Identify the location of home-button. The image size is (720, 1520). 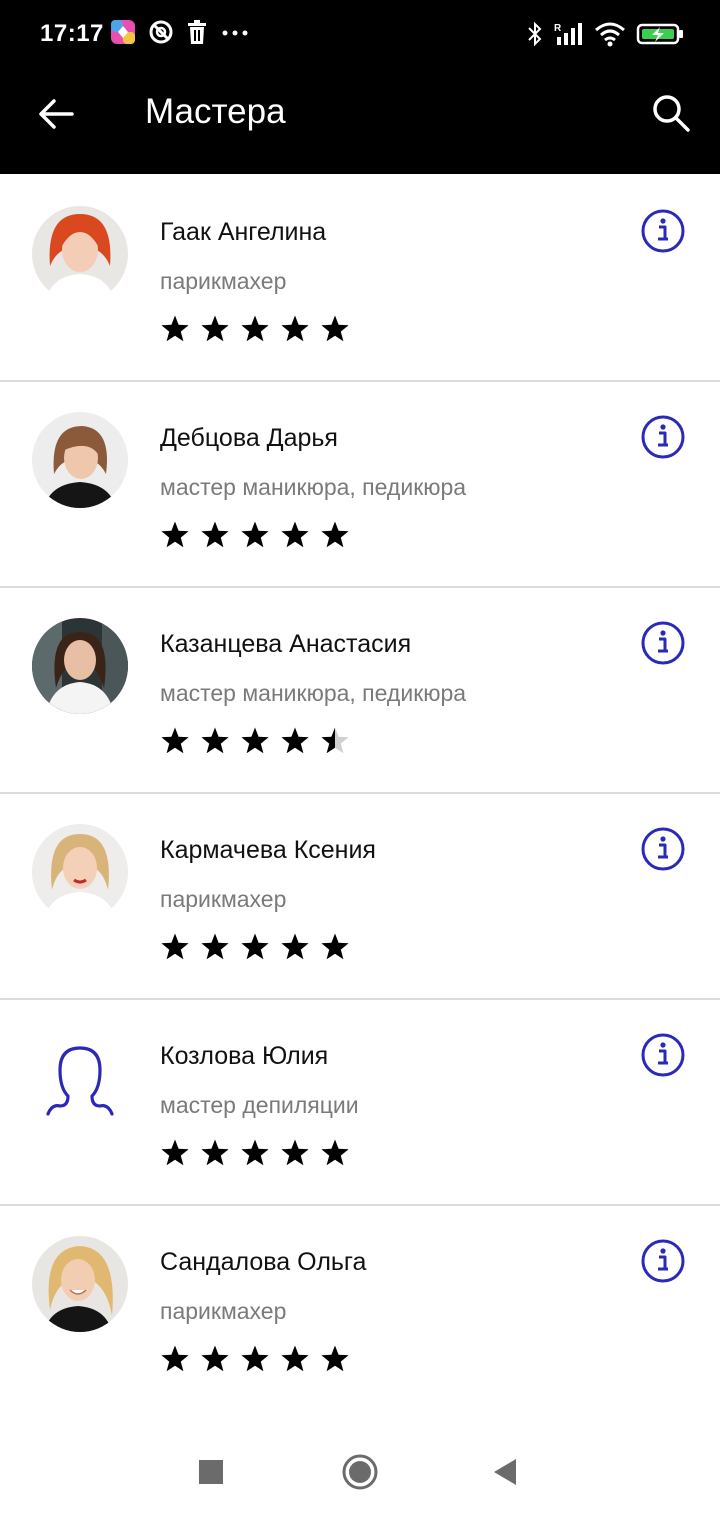
(360, 1472).